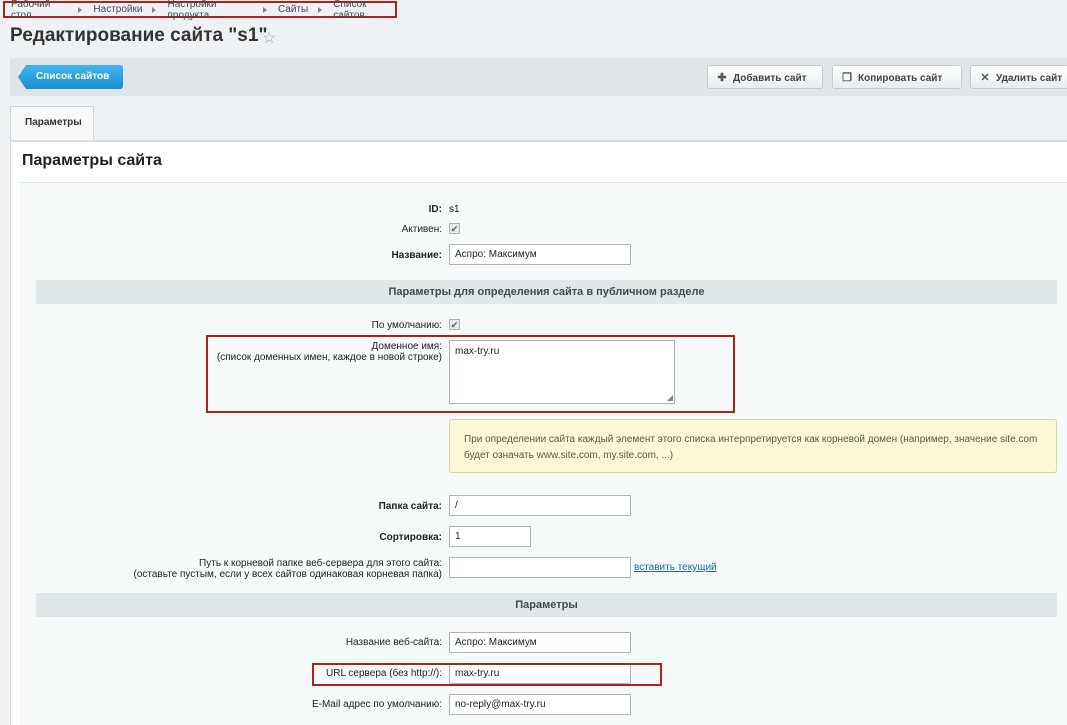  I want to click on insert-current-link: вставить текущий, so click(675, 567).